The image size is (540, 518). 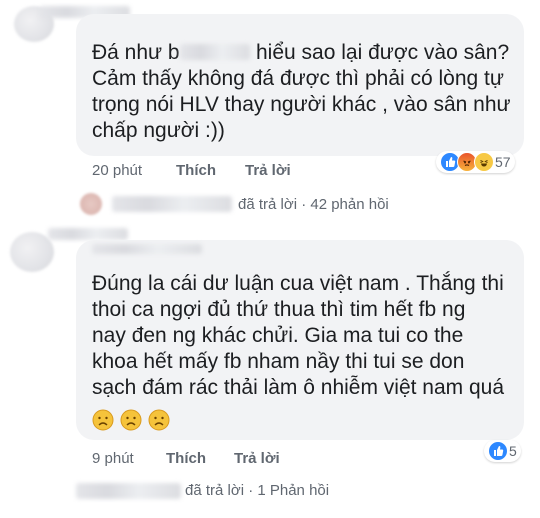 I want to click on comment-text-line: hiểu sao lại được vào sân?, so click(x=383, y=52).